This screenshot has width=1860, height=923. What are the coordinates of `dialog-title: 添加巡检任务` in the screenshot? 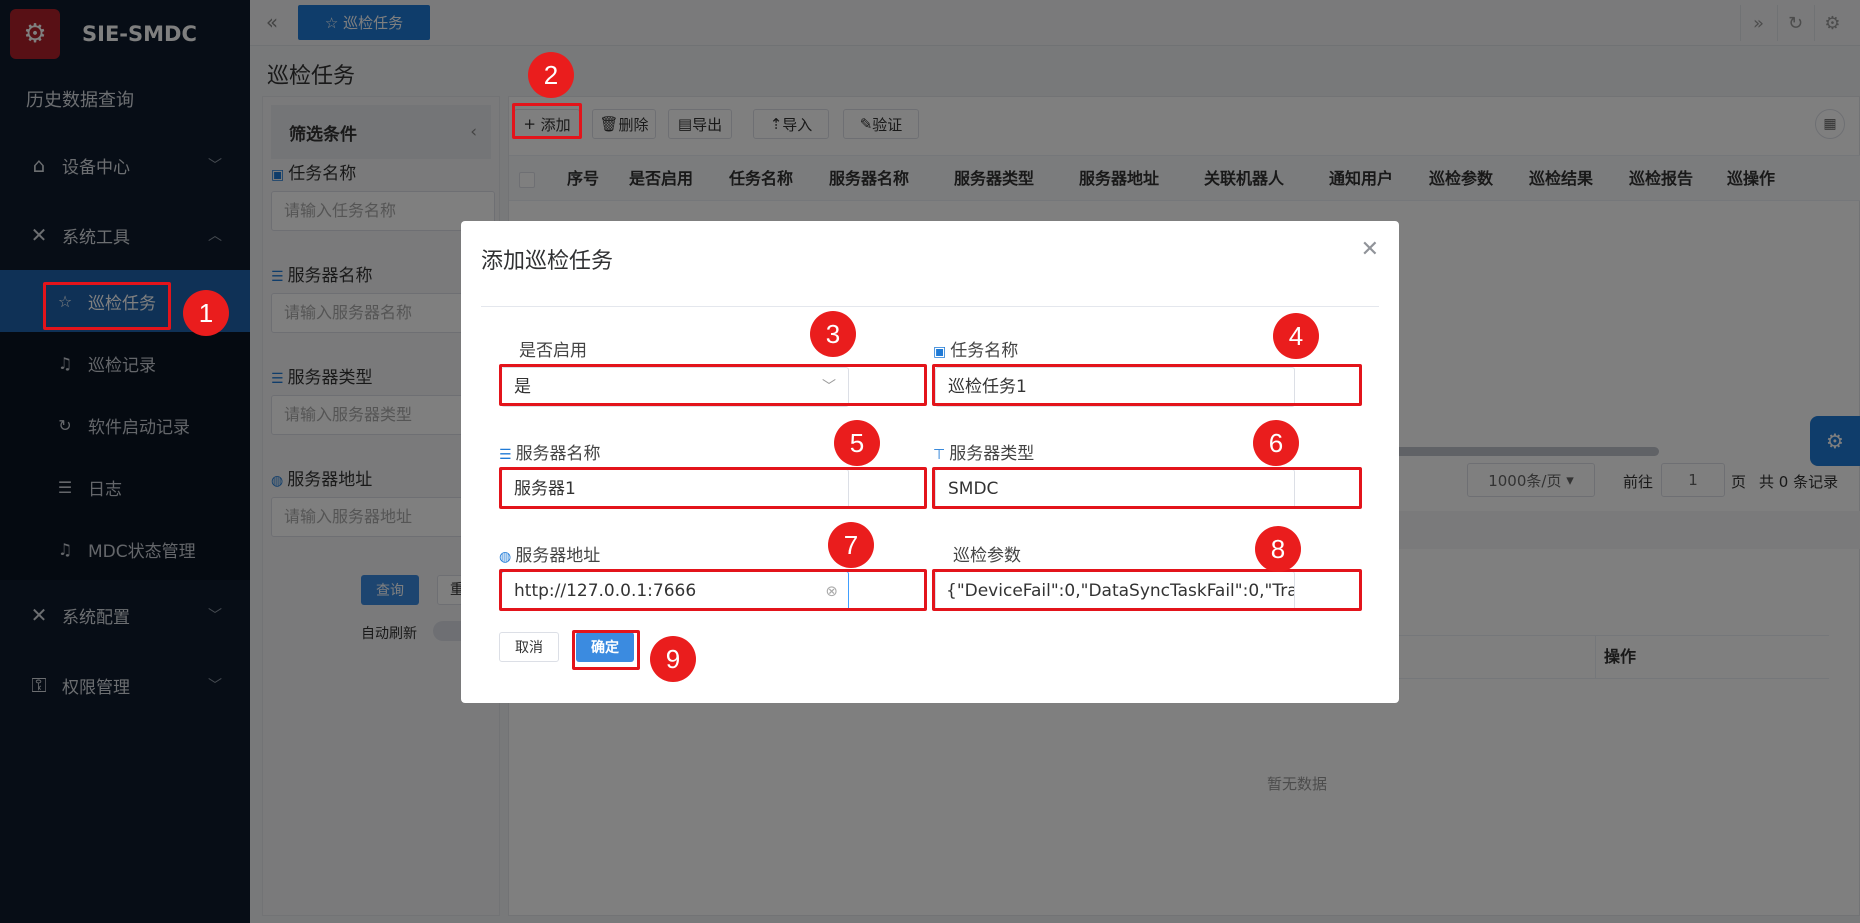 It's located at (547, 261).